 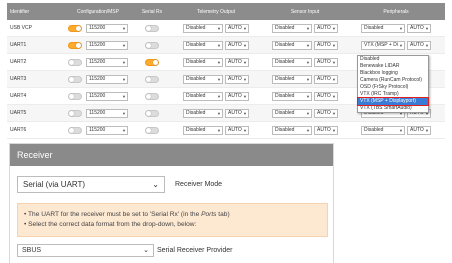 I want to click on dropdown-option: Blackbox logging, so click(x=393, y=73).